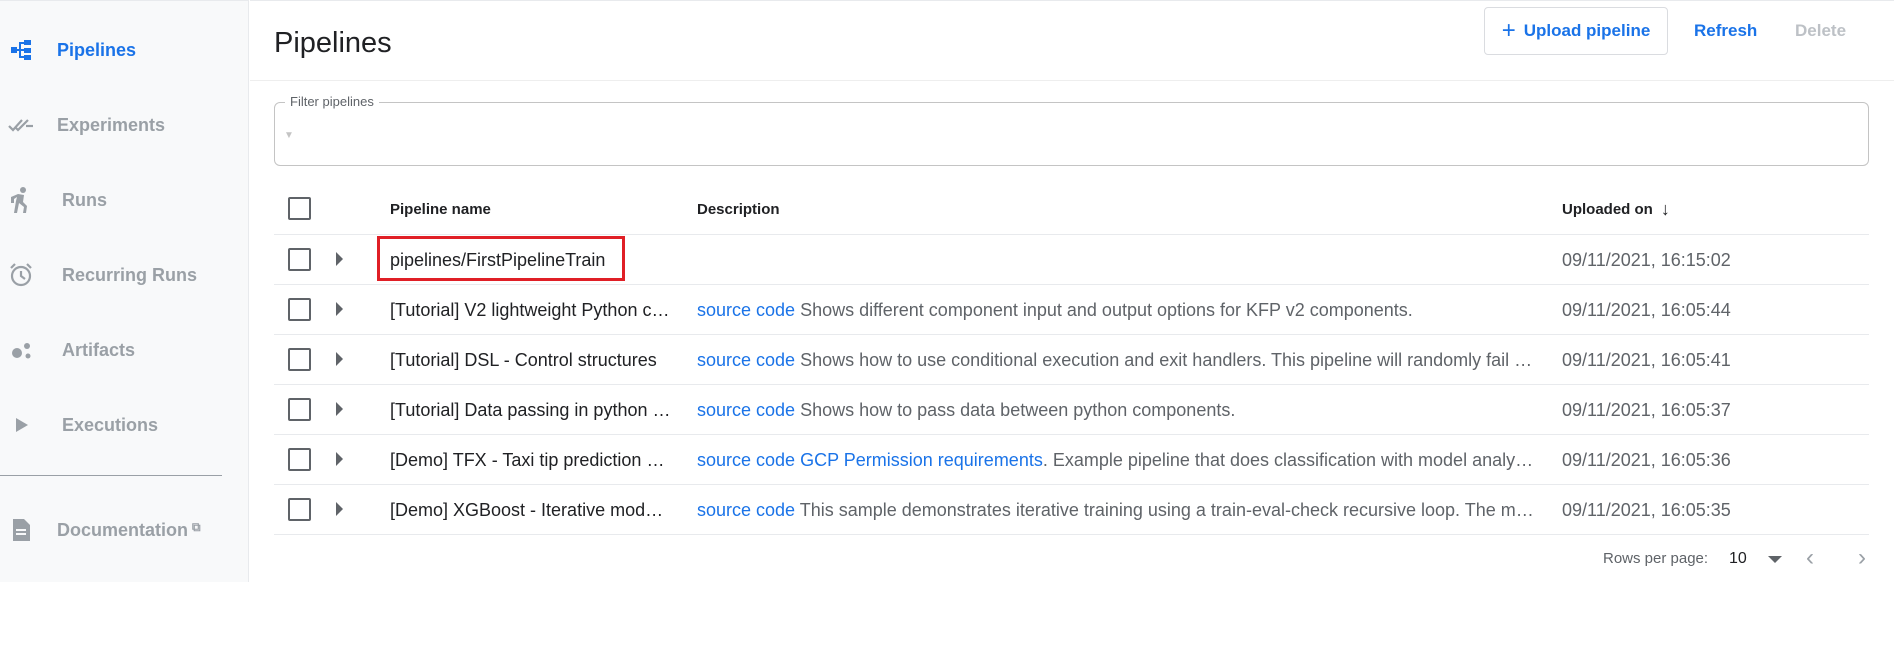  What do you see at coordinates (21, 530) in the screenshot?
I see `document-icon` at bounding box center [21, 530].